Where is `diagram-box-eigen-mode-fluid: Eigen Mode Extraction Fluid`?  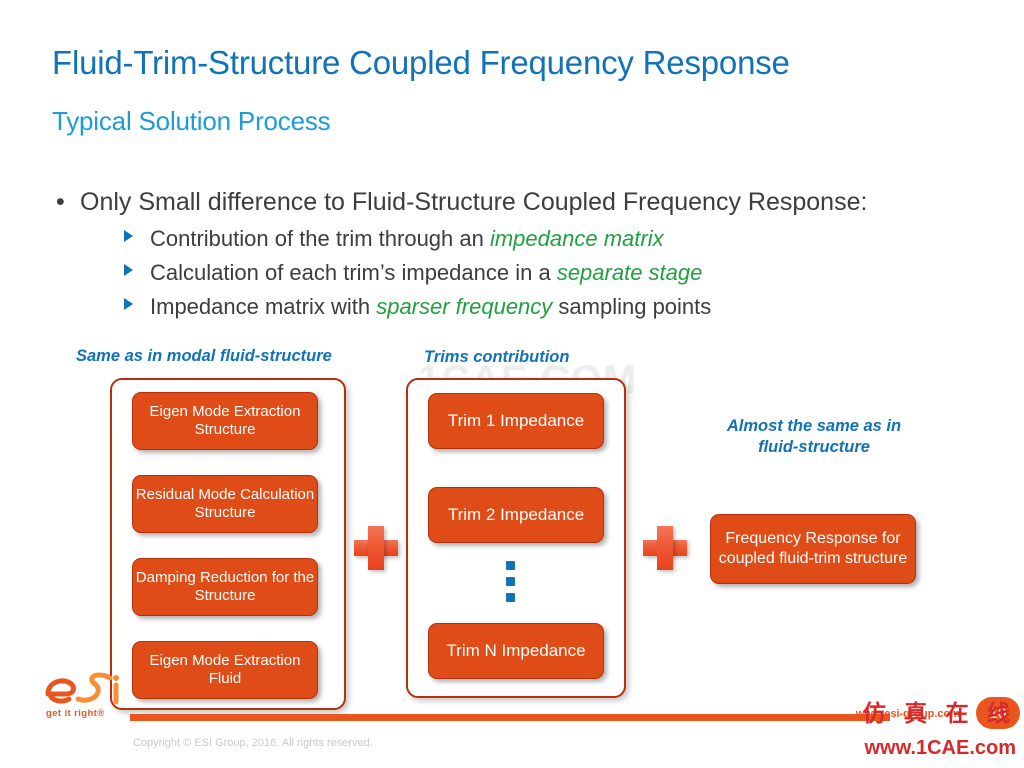
diagram-box-eigen-mode-fluid: Eigen Mode Extraction Fluid is located at coordinates (225, 670).